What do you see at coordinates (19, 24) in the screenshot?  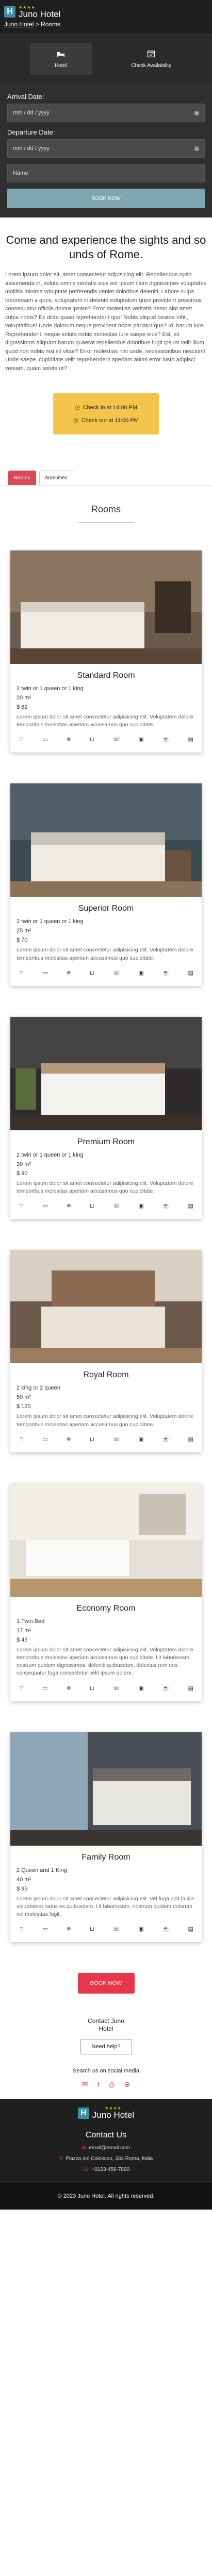 I see `breadcrumb-home-link: Juno Hotel` at bounding box center [19, 24].